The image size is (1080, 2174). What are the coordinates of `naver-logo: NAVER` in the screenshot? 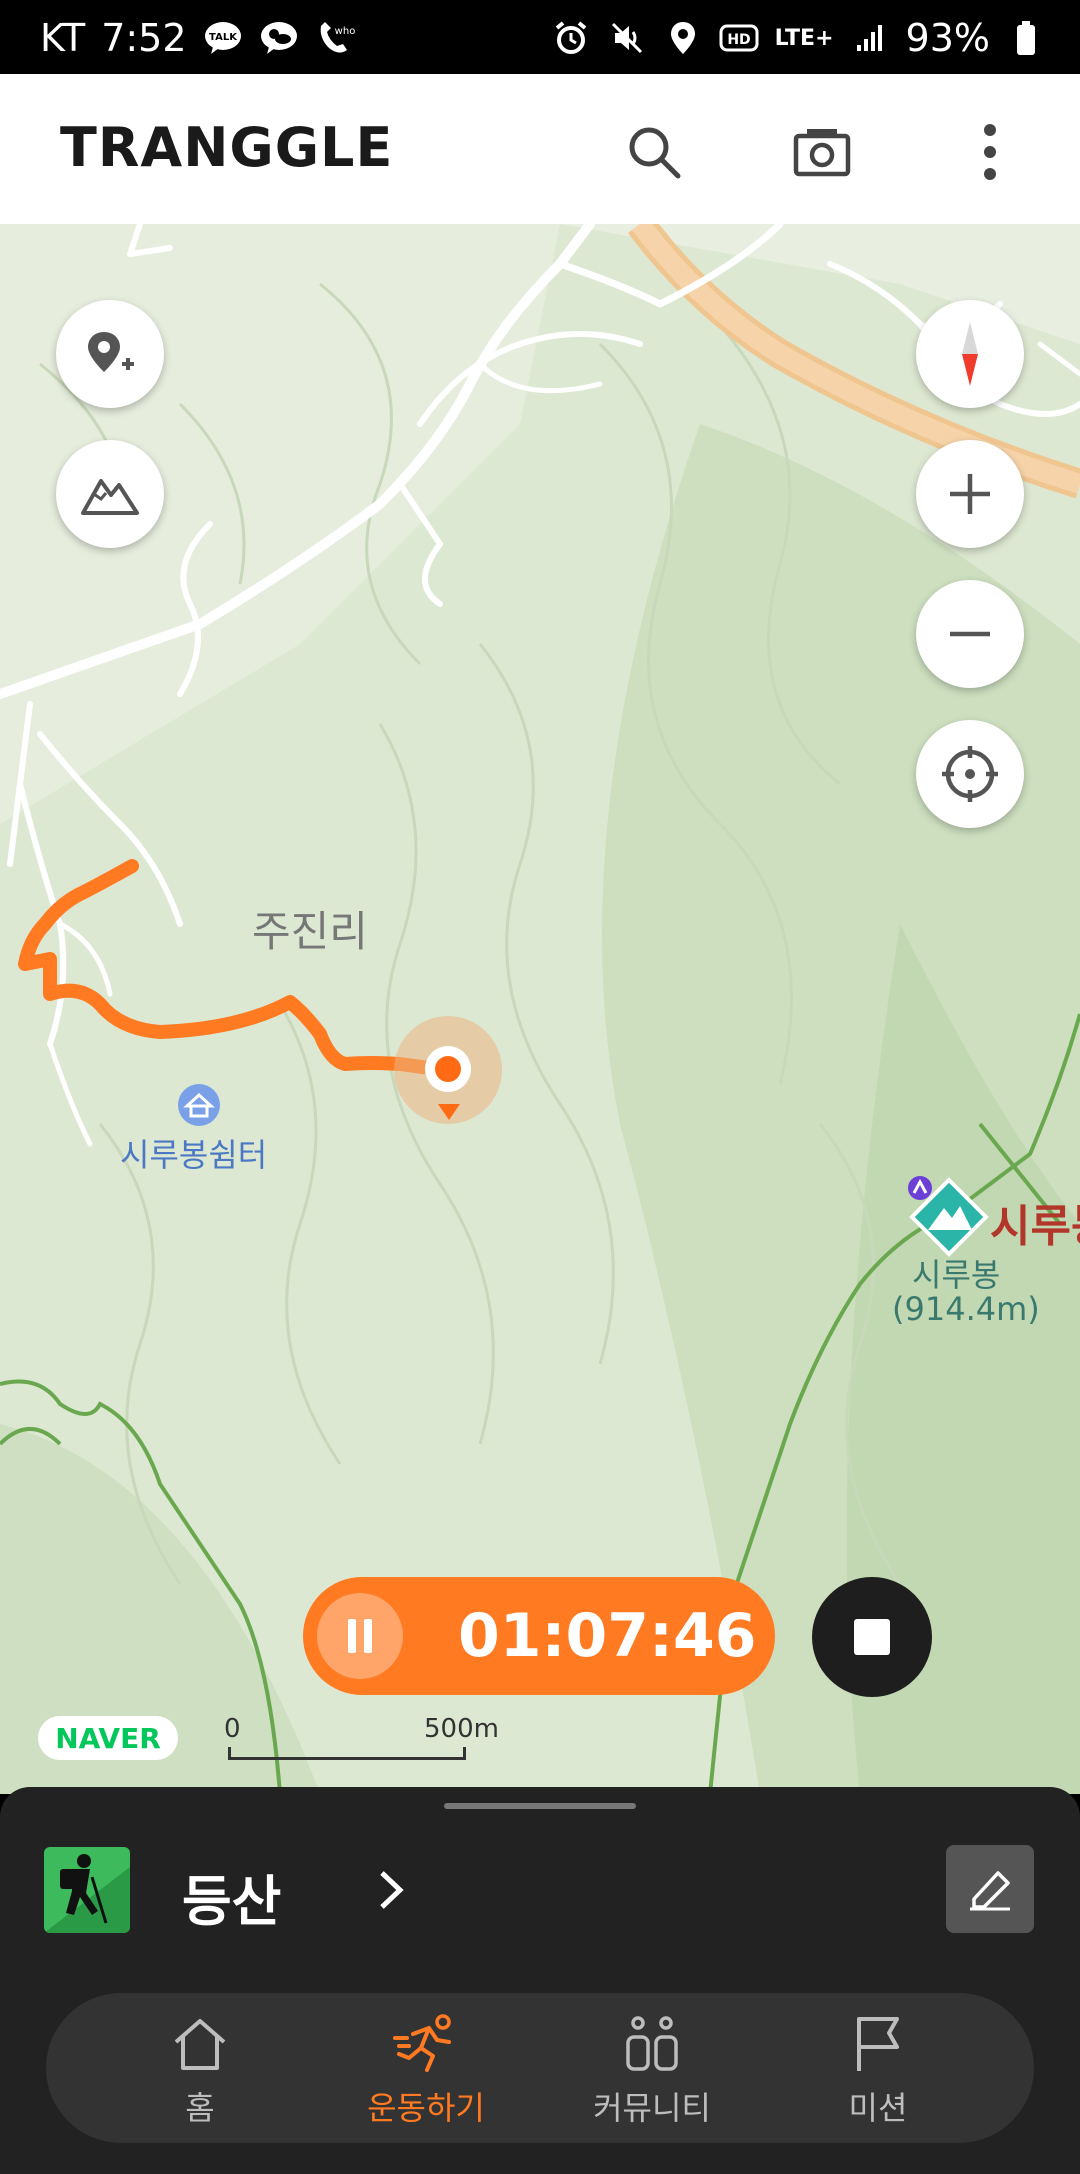 It's located at (108, 1738).